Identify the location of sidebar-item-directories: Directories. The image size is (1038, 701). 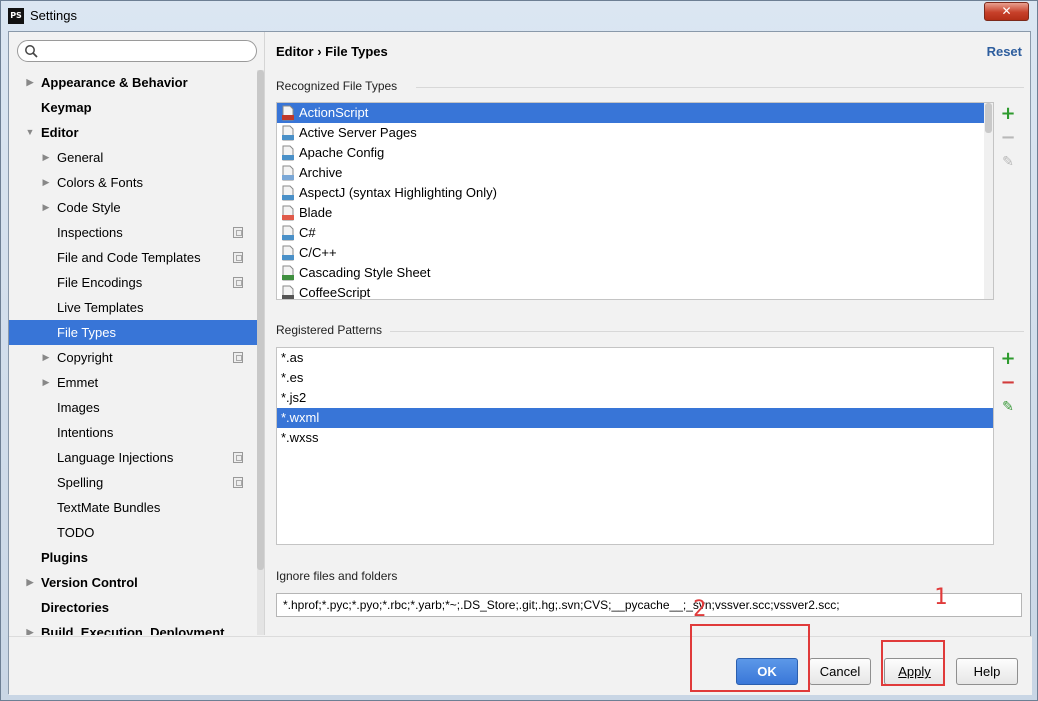
(133, 607).